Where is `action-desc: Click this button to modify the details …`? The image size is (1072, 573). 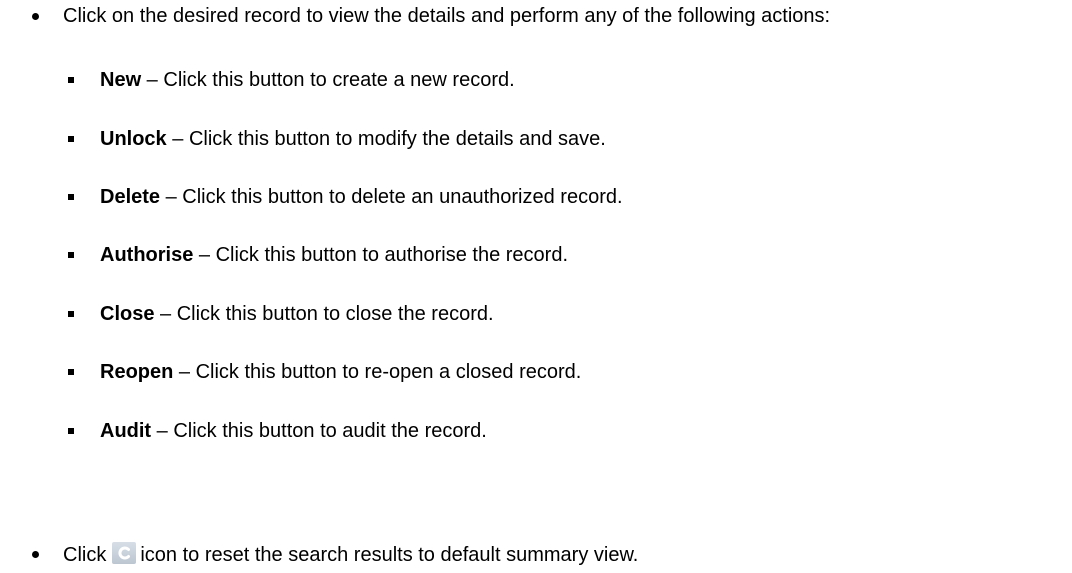 action-desc: Click this button to modify the details … is located at coordinates (397, 139).